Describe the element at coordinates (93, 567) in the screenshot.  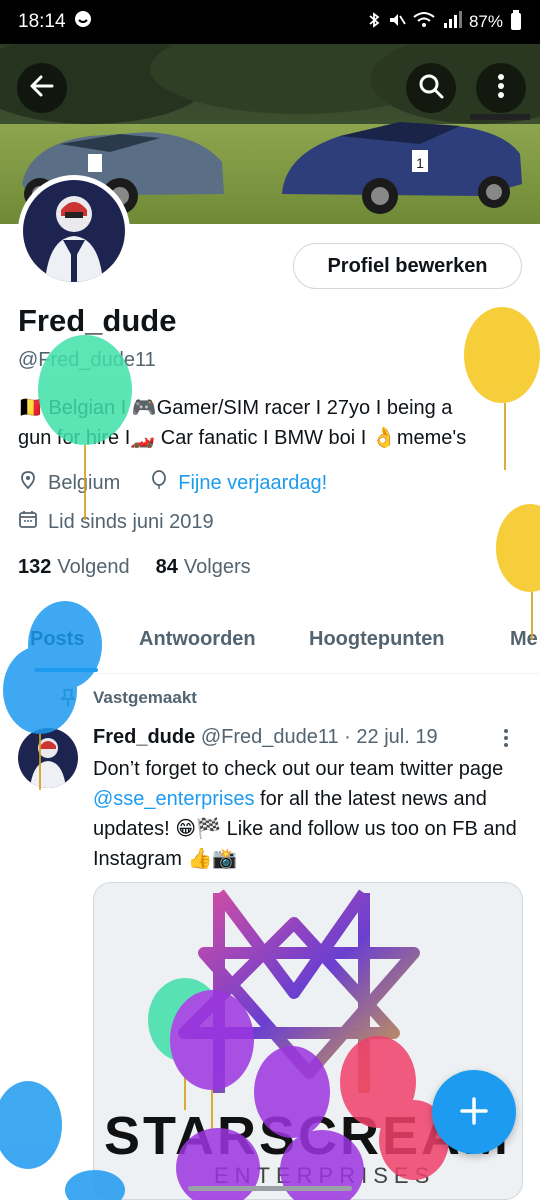
I see `following-label: Volgend` at that location.